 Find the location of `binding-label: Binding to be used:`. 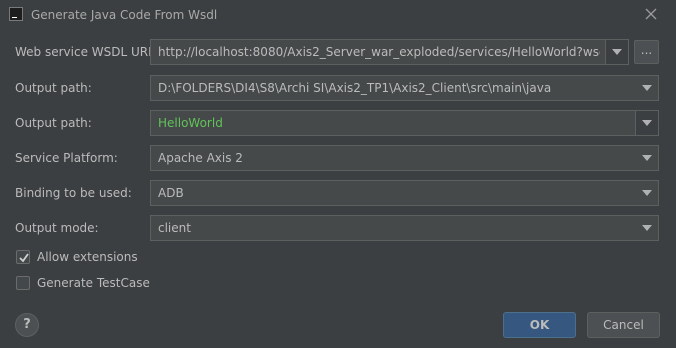

binding-label: Binding to be used: is located at coordinates (73, 193).